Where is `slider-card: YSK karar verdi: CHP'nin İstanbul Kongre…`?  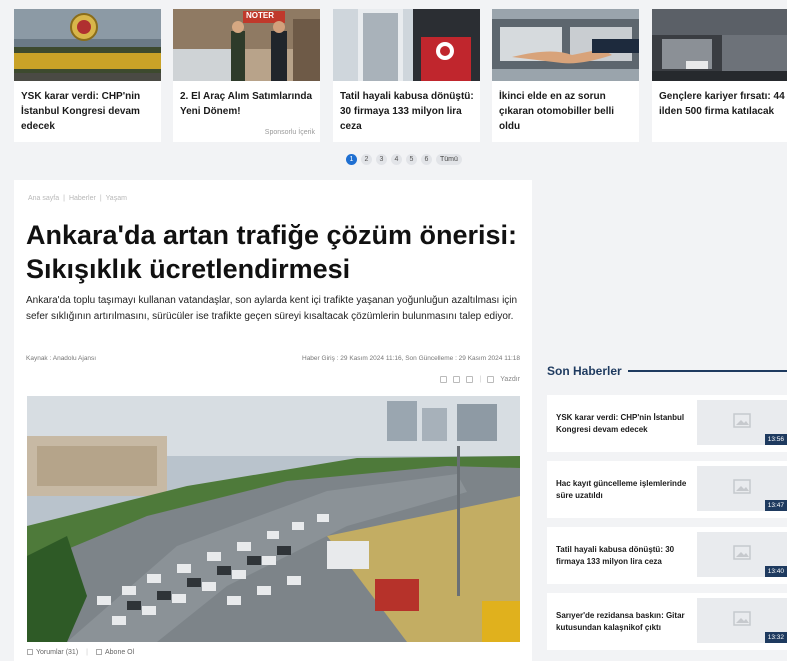
slider-card: YSK karar verdi: CHP'nin İstanbul Kongre… is located at coordinates (87, 75).